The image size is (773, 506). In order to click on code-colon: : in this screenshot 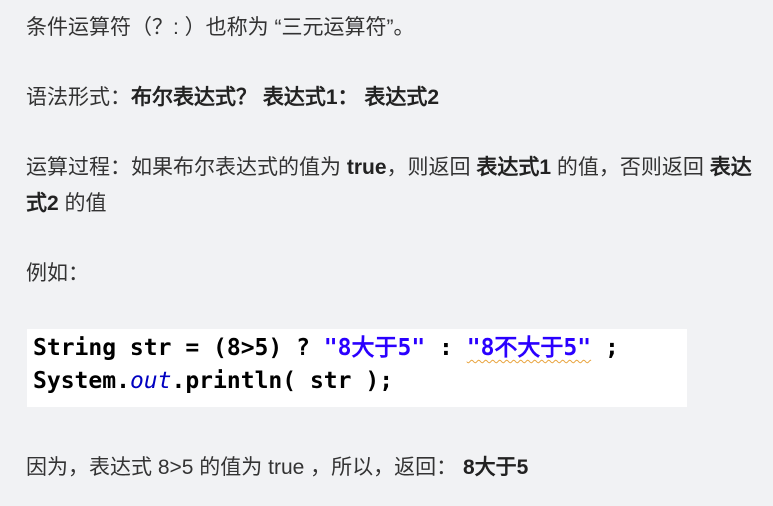, I will do `click(446, 348)`.